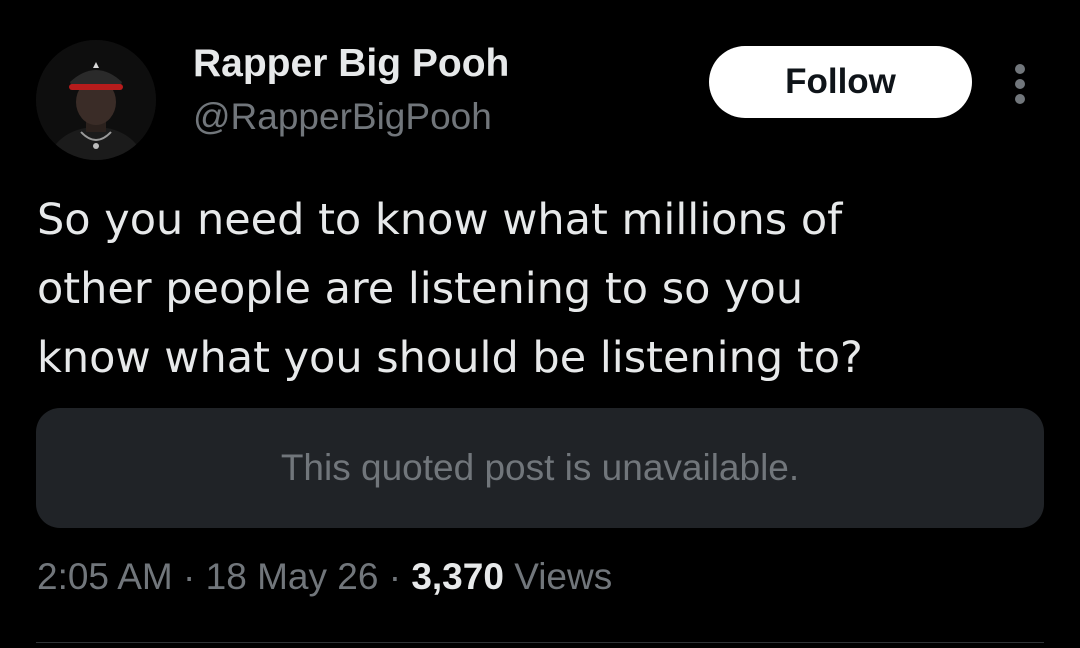  I want to click on views-label: Views, so click(563, 576).